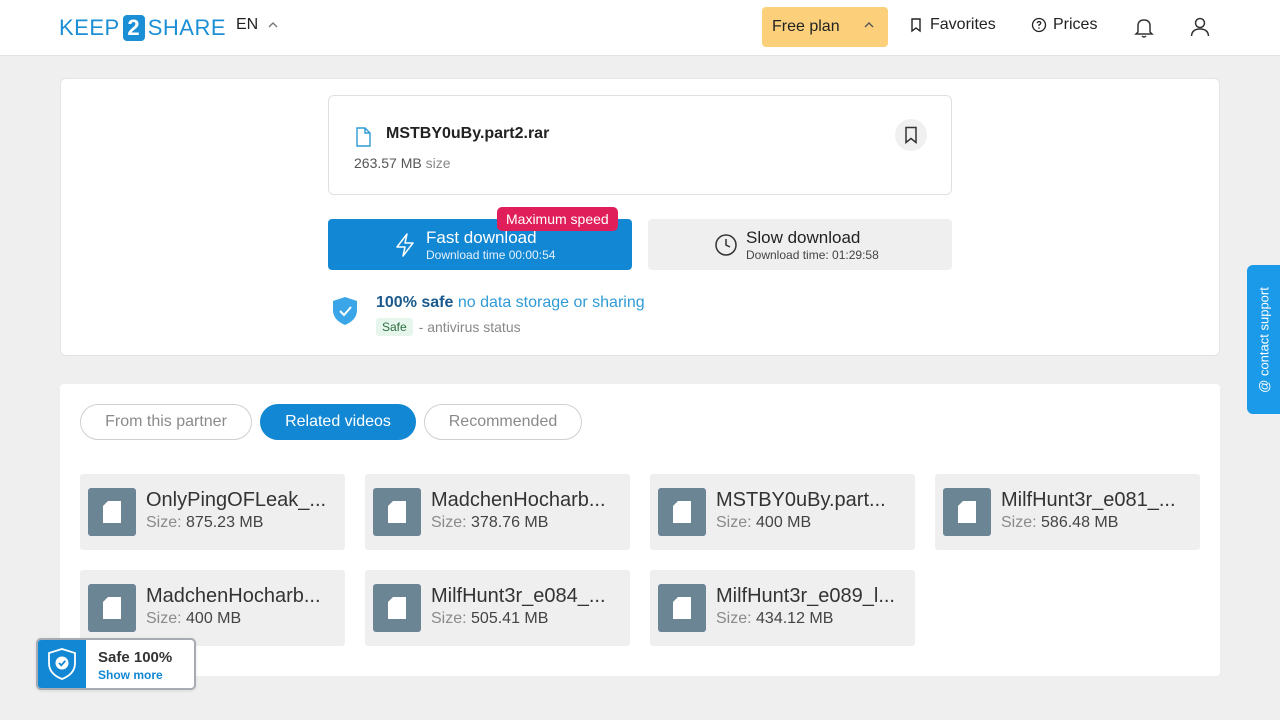 The width and height of the screenshot is (1280, 720). What do you see at coordinates (510, 618) in the screenshot?
I see `size-value: 505.41 MB` at bounding box center [510, 618].